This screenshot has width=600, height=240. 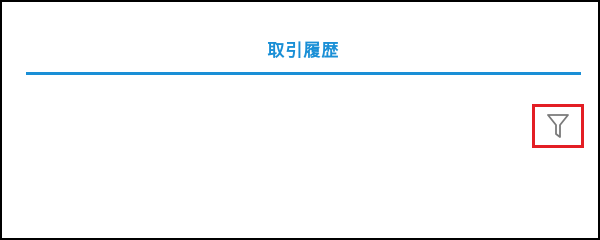 I want to click on filter-button, so click(x=558, y=126).